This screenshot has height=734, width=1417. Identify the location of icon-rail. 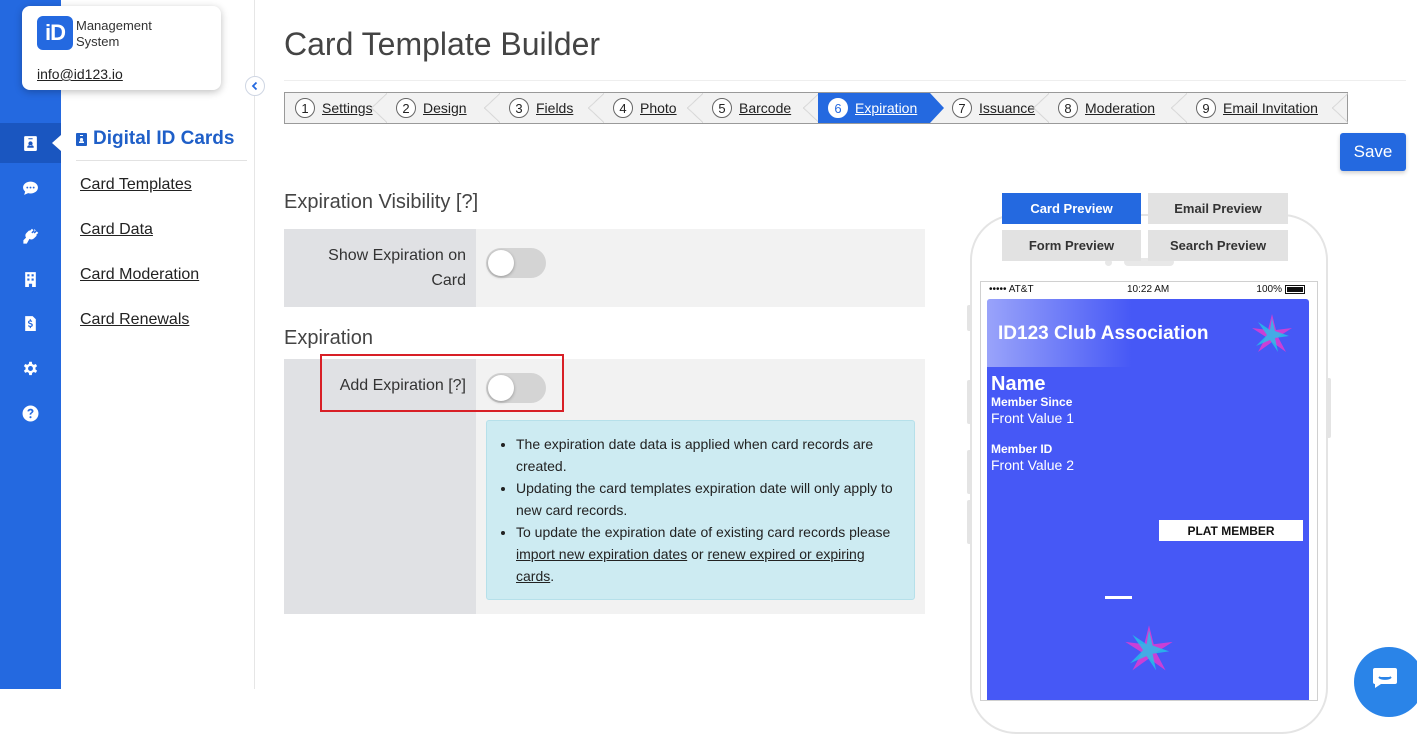
(30, 344).